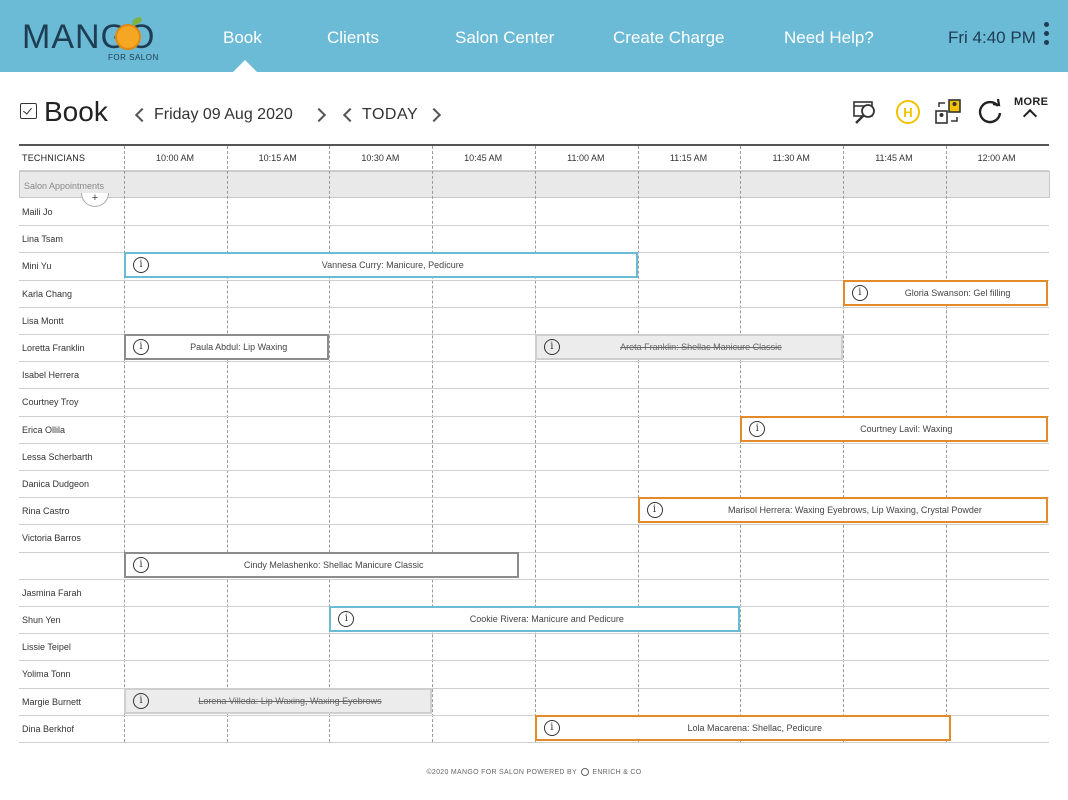  Describe the element at coordinates (140, 115) in the screenshot. I see `prev-day-chevron-icon` at that location.